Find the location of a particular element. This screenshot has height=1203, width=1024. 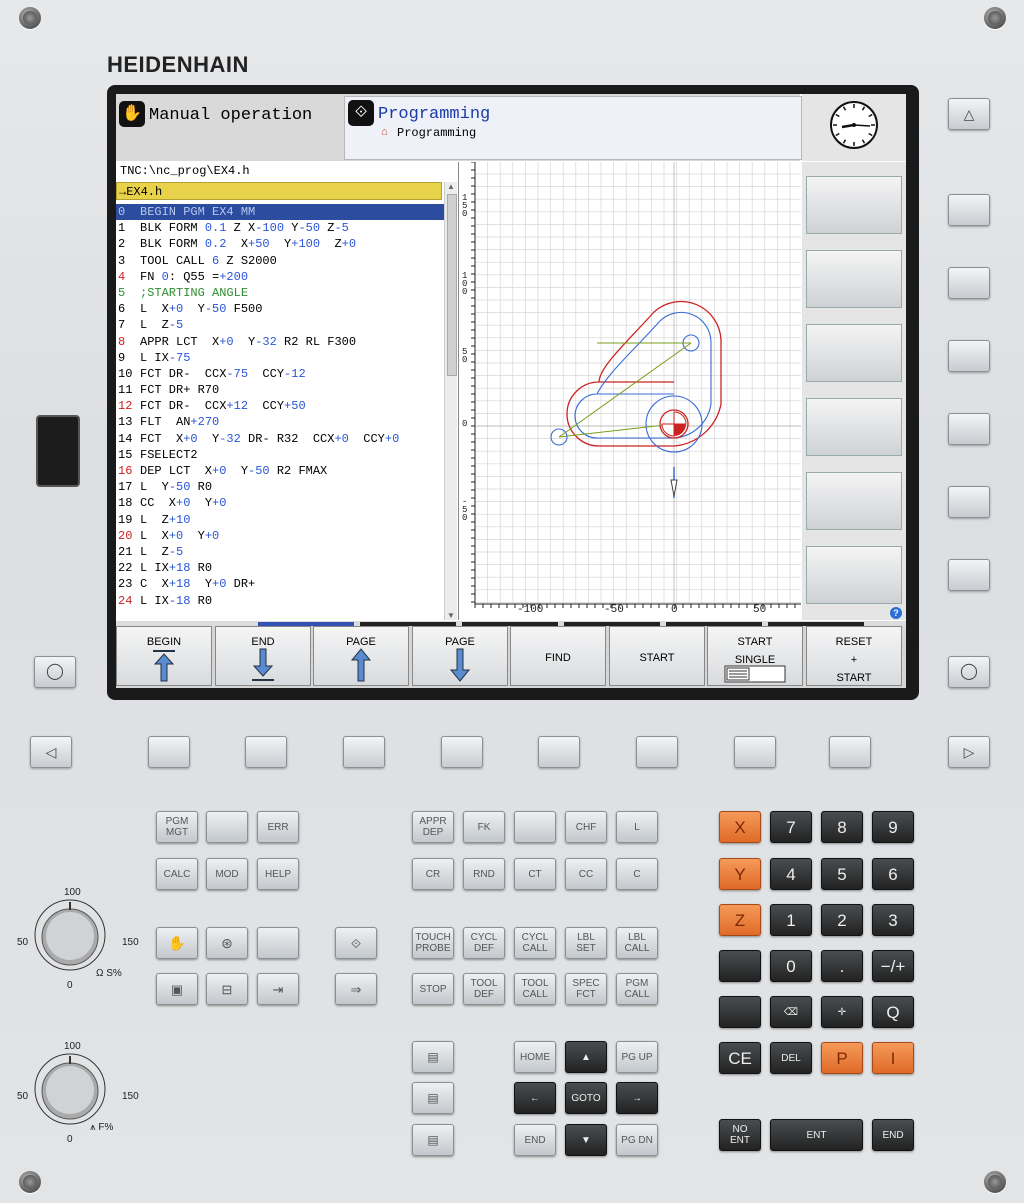

appr-dep-key: APPR DEP is located at coordinates (433, 827).